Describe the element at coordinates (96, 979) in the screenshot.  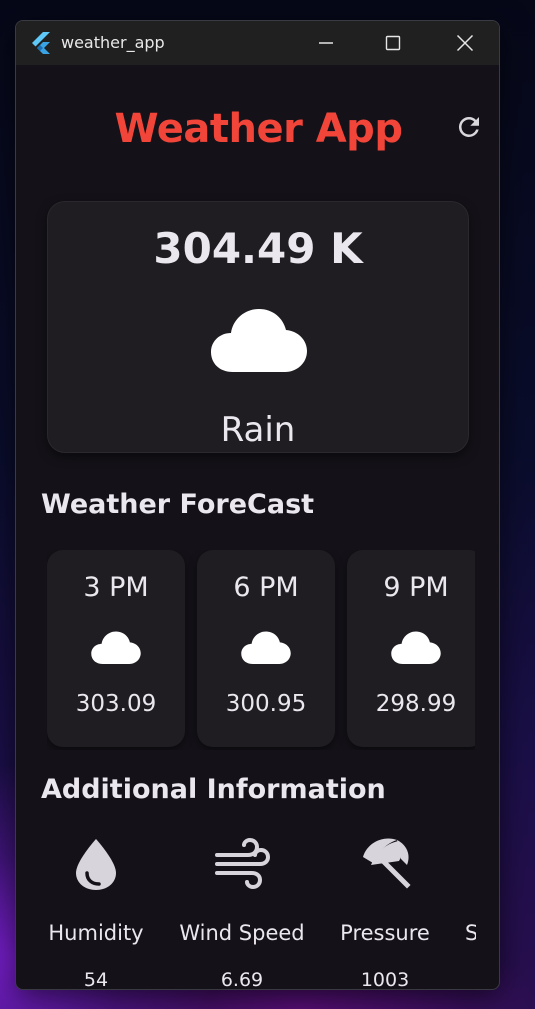
I see `info-value: 54` at that location.